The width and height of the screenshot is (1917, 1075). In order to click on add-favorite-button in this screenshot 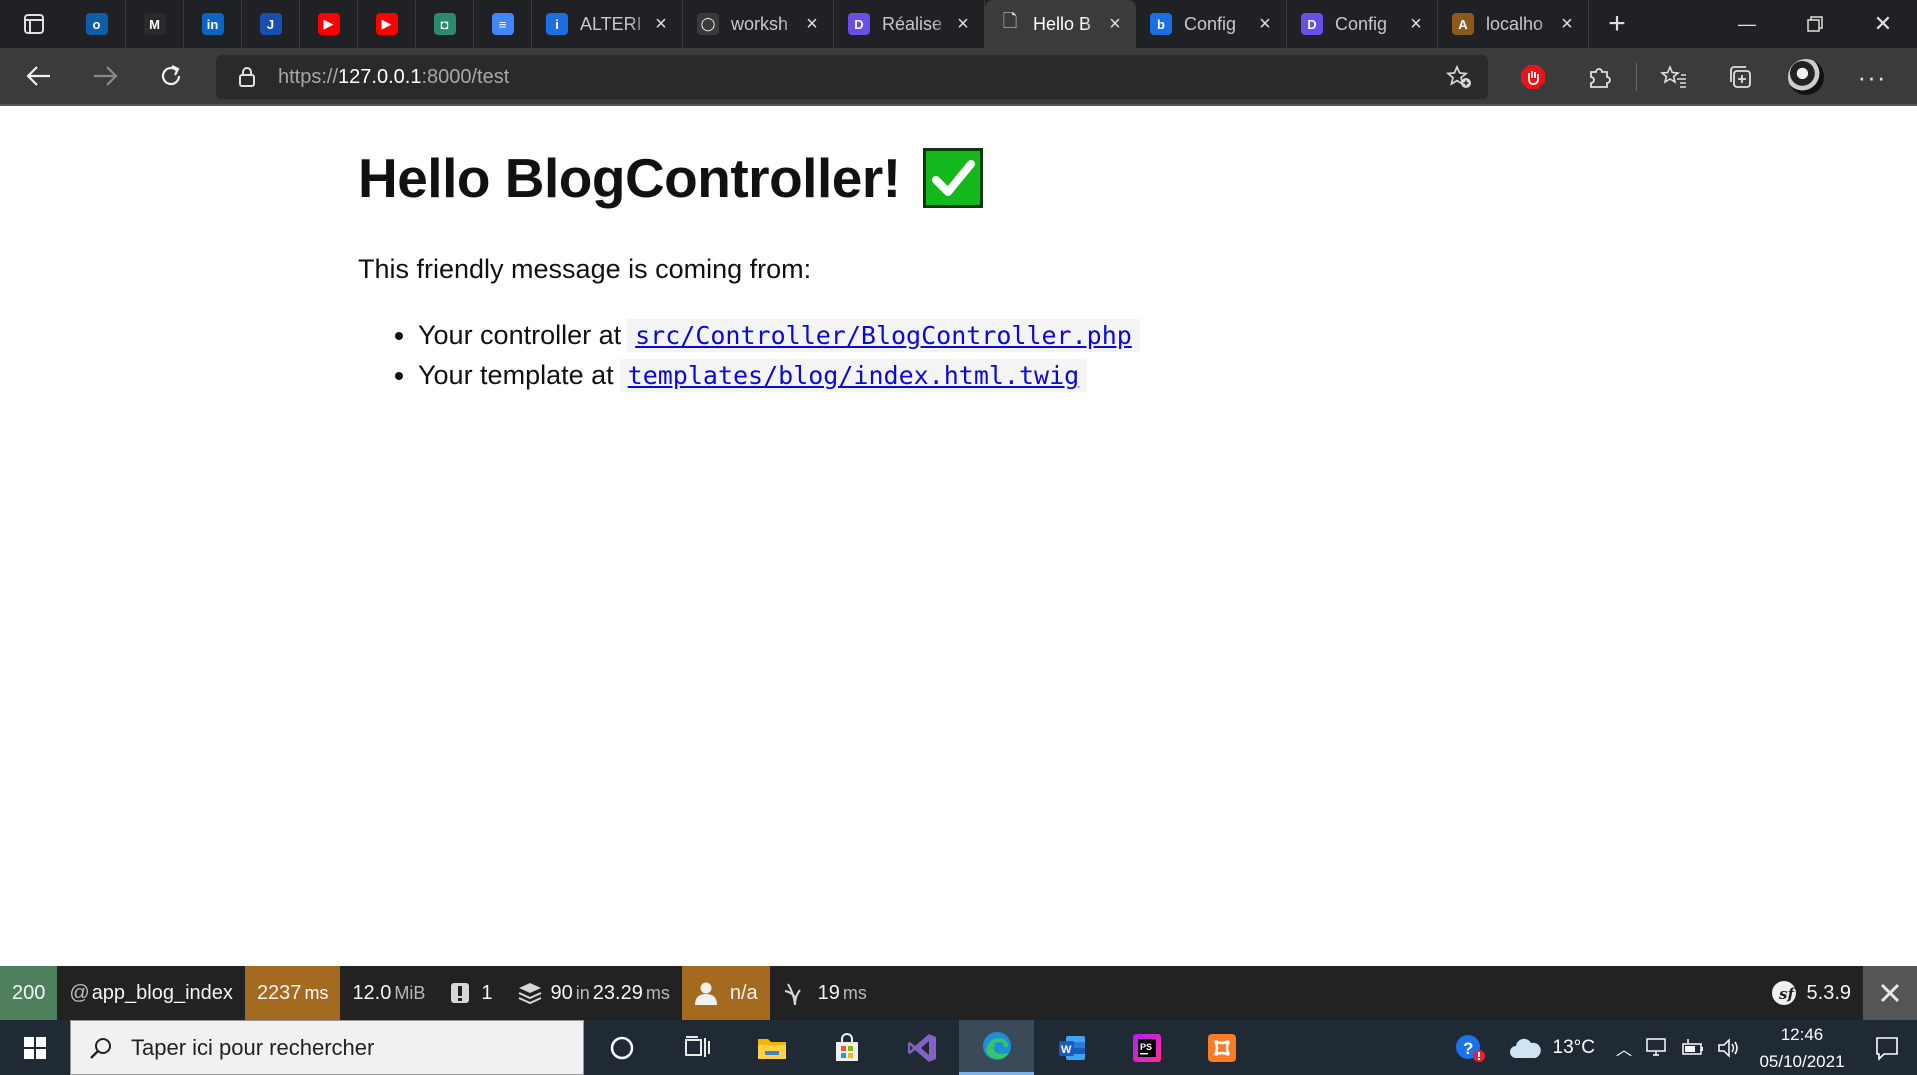, I will do `click(1458, 79)`.